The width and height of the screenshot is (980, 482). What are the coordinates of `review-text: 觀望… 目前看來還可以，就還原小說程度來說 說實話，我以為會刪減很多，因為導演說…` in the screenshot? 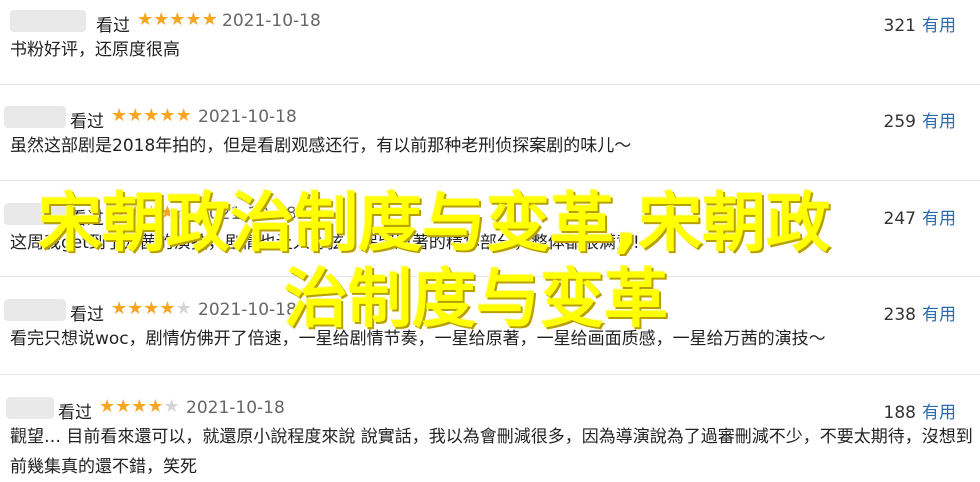 It's located at (491, 452).